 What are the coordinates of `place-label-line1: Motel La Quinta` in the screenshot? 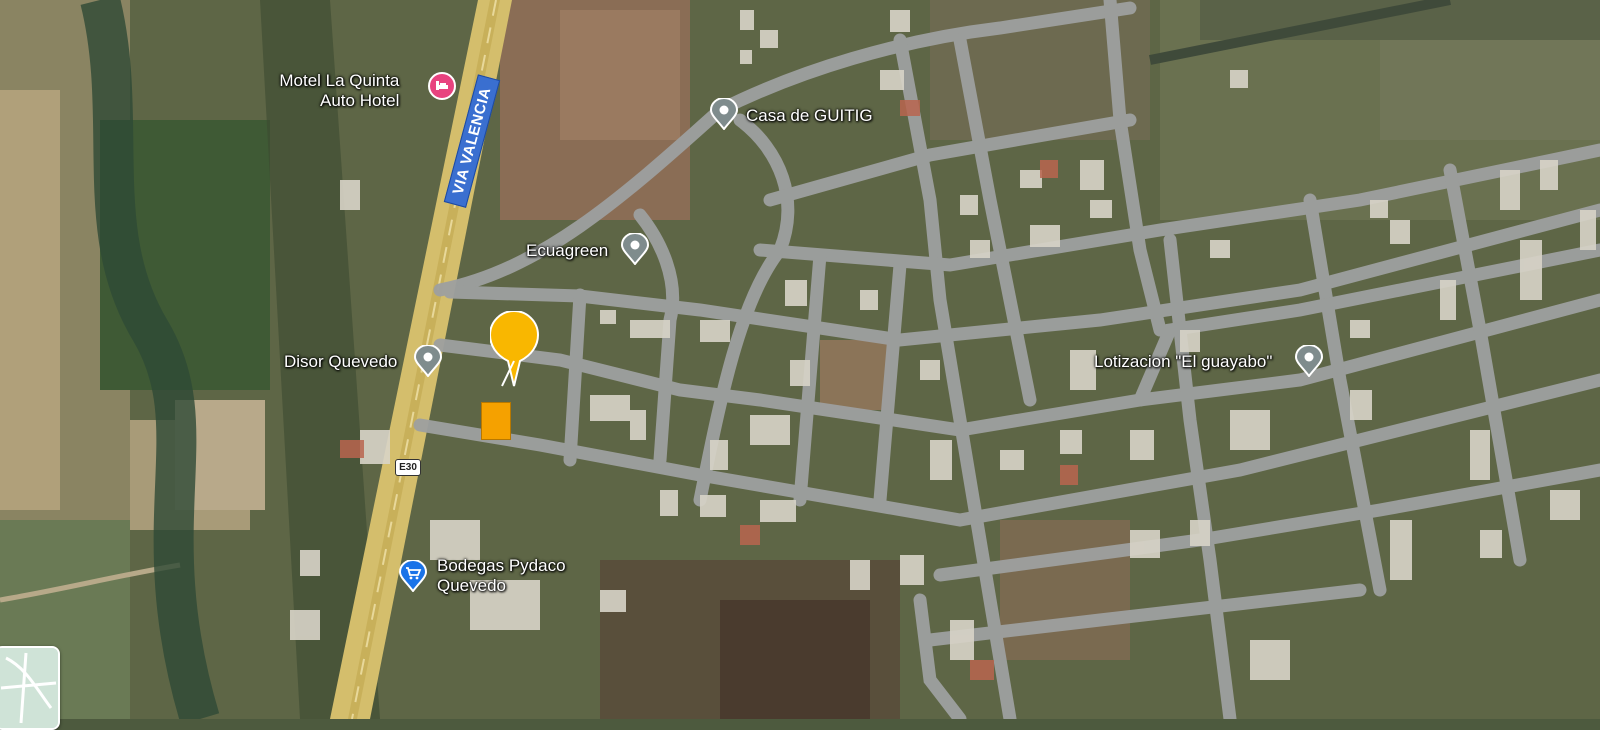 It's located at (339, 80).